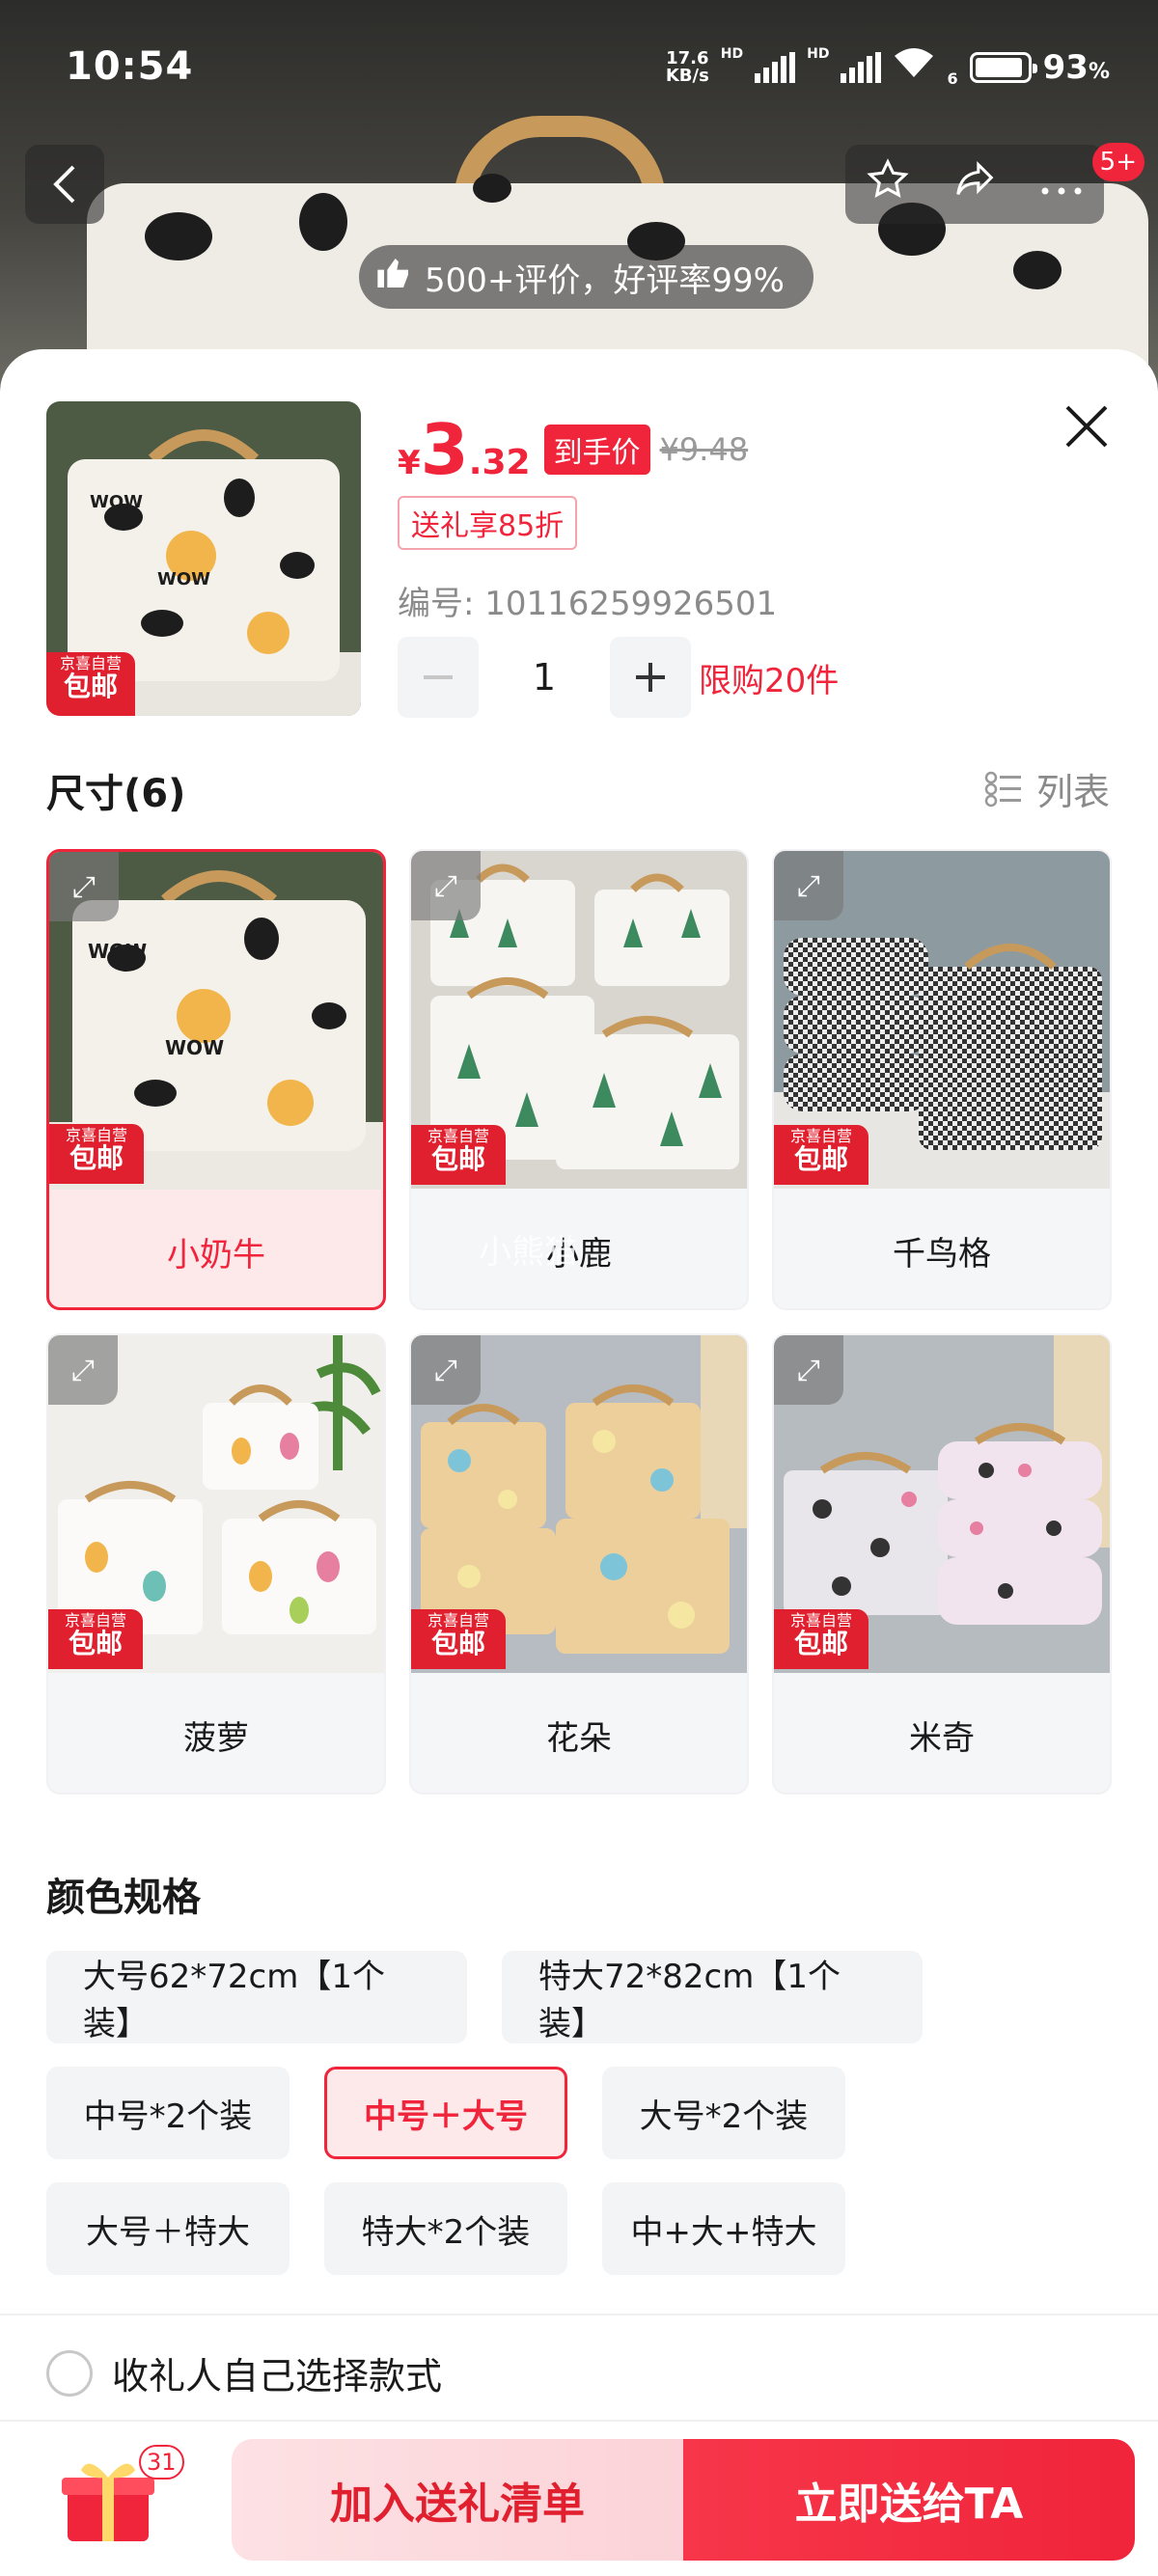 The image size is (1158, 2576). What do you see at coordinates (528, 1252) in the screenshot?
I see `watermark-text: 小熊猫` at bounding box center [528, 1252].